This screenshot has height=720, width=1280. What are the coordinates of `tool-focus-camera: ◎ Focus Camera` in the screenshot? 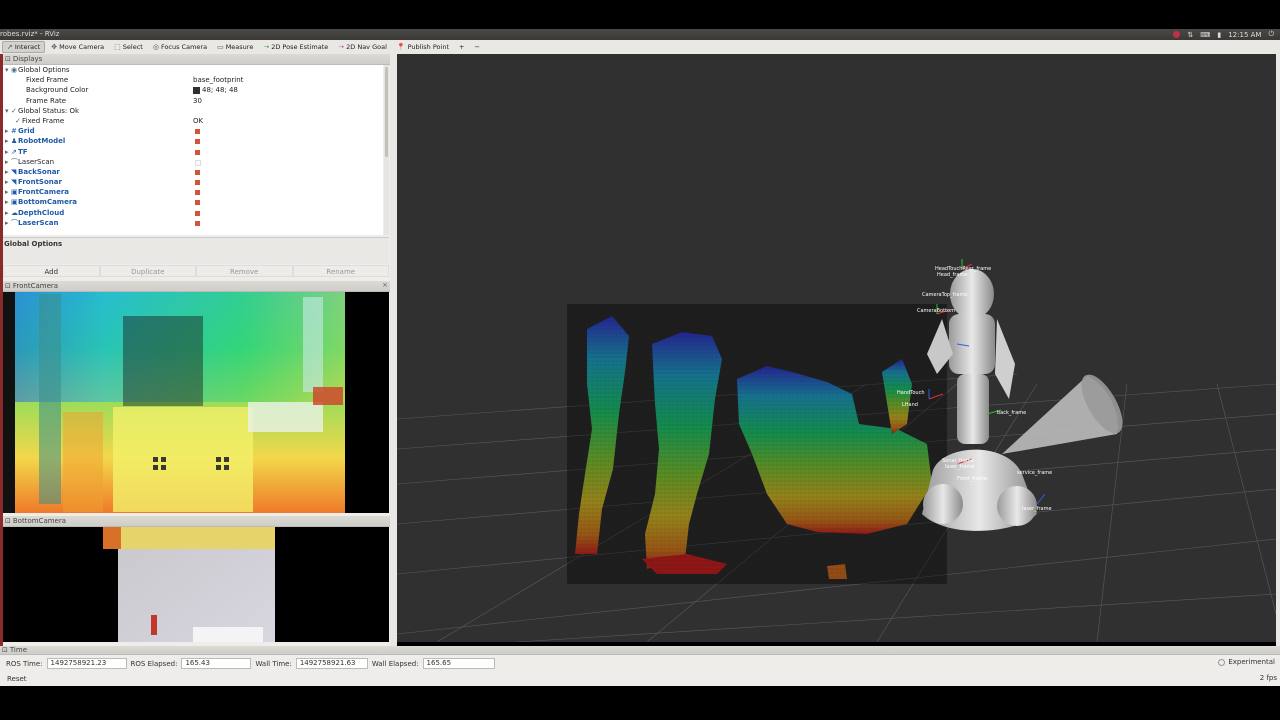 It's located at (180, 47).